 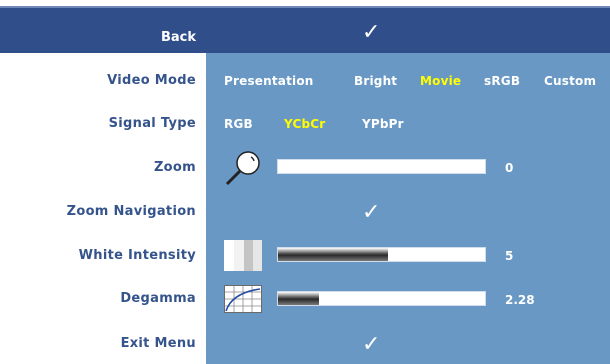 I want to click on degamma-value: 2.28, so click(x=520, y=300).